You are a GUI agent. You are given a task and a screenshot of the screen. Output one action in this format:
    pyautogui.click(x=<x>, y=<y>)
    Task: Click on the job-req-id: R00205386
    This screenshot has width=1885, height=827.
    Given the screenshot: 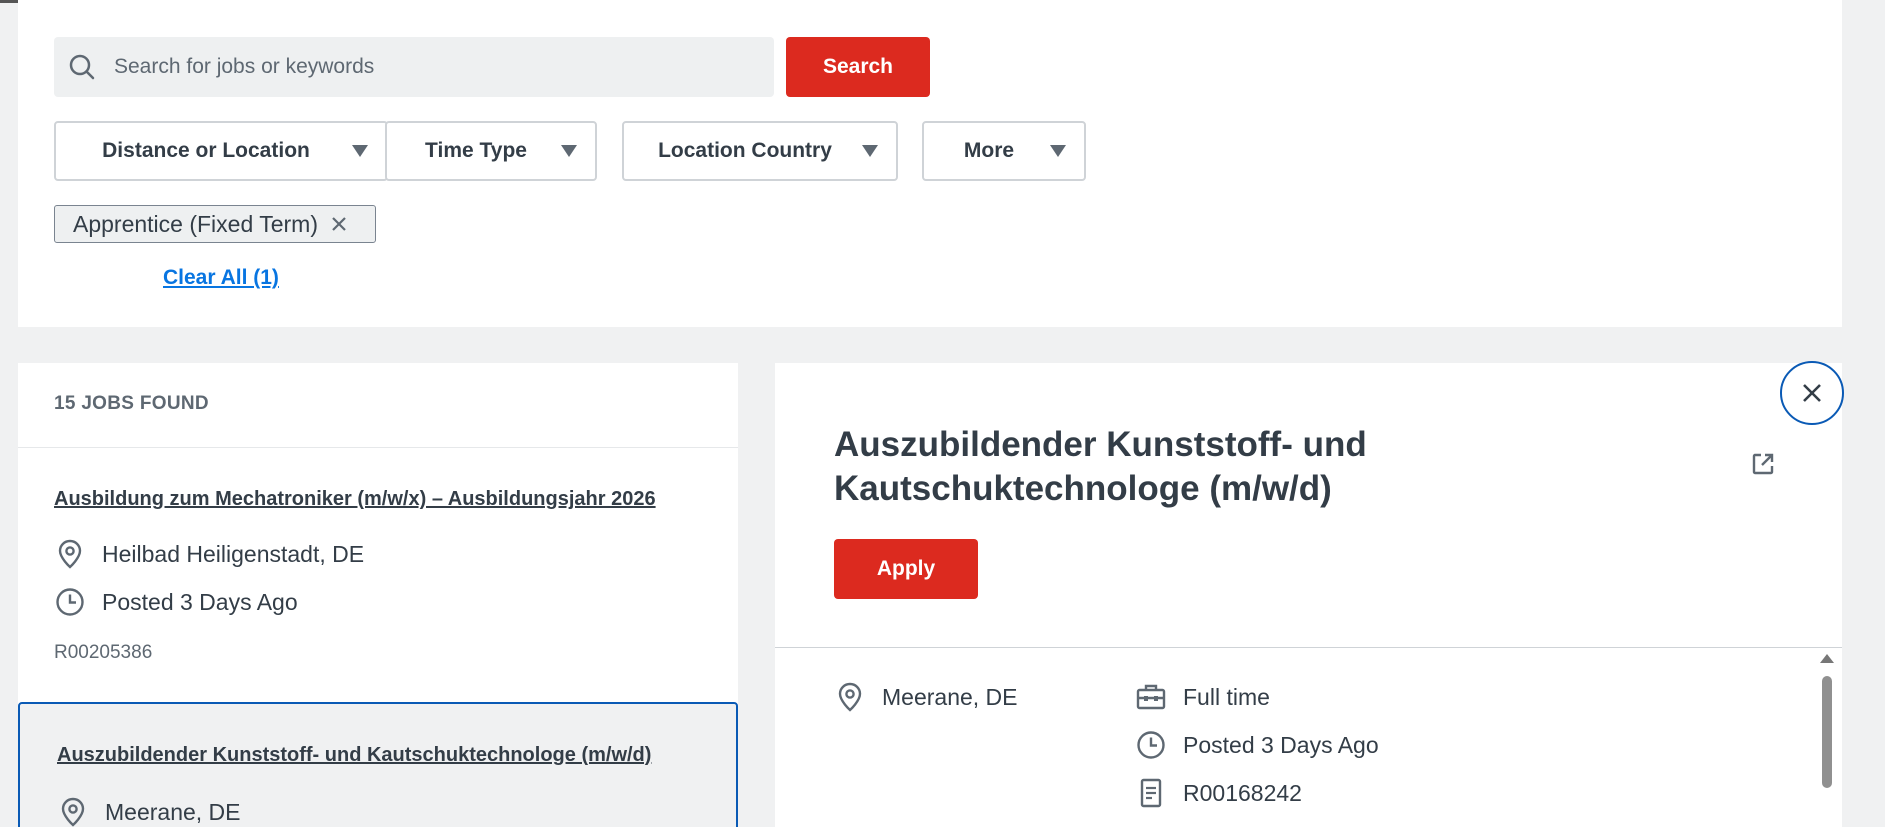 What is the action you would take?
    pyautogui.click(x=103, y=652)
    